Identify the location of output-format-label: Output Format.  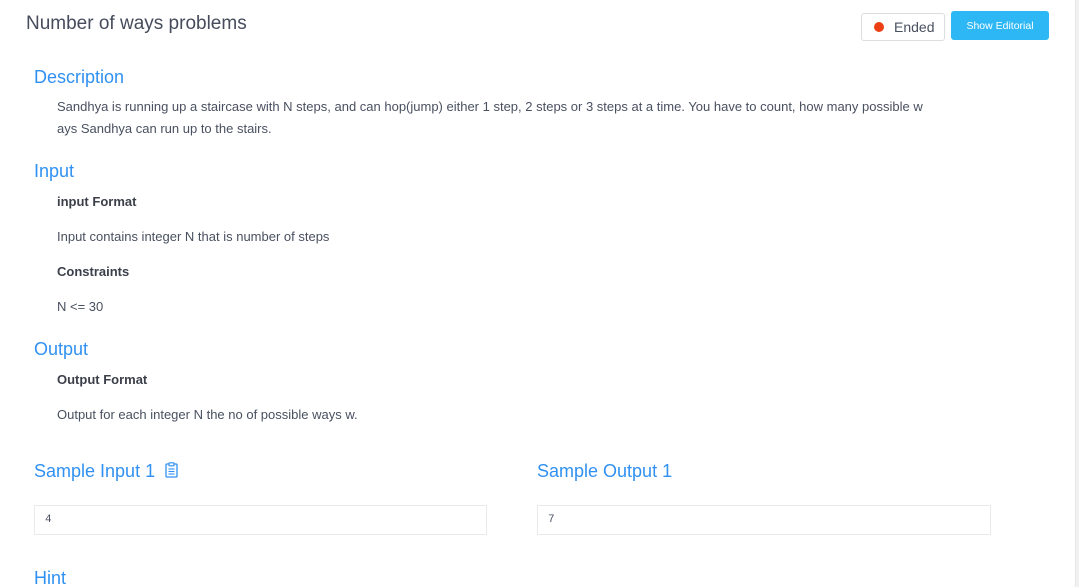
(102, 379).